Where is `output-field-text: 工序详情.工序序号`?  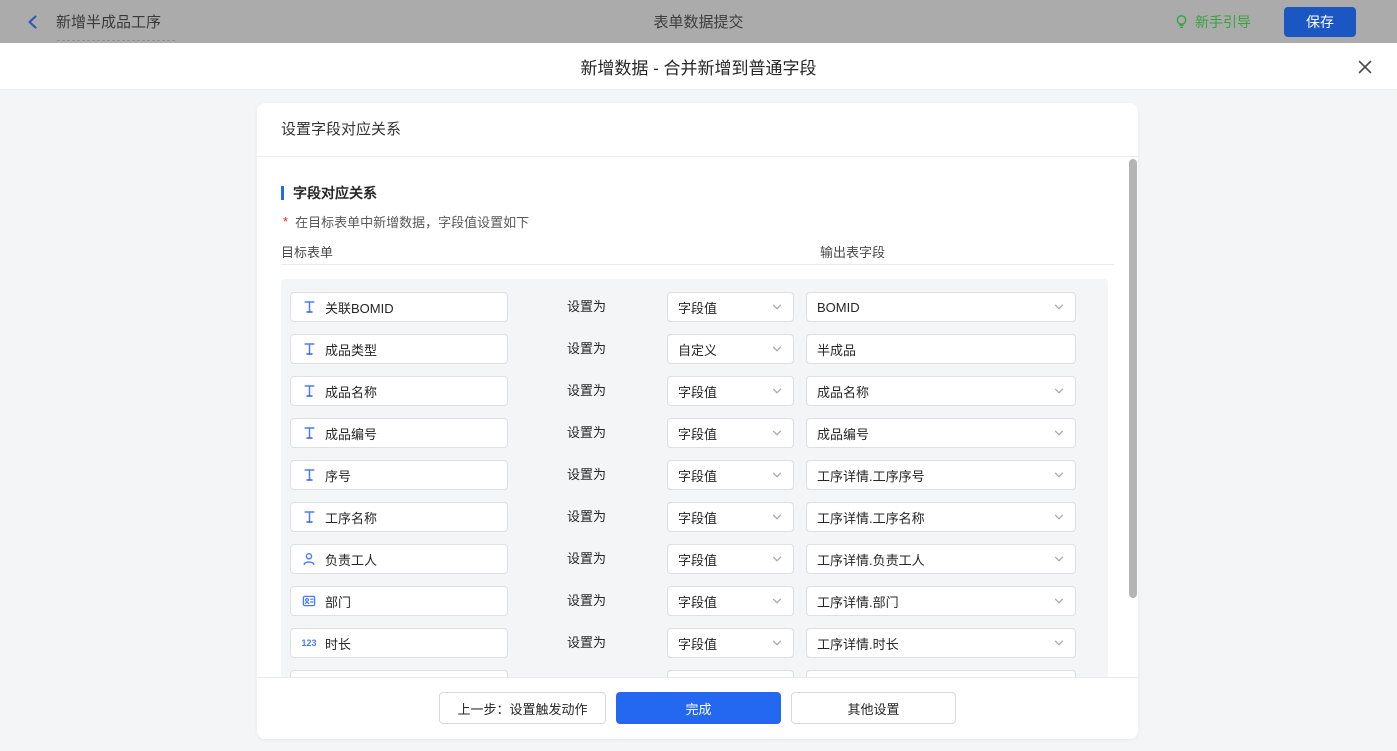 output-field-text: 工序详情.工序序号 is located at coordinates (871, 476).